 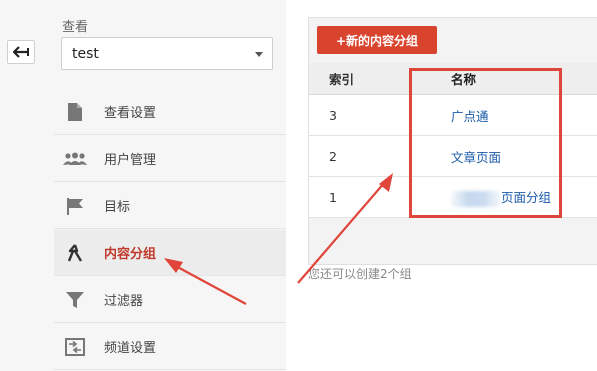 I want to click on row-index: 2, so click(x=367, y=156).